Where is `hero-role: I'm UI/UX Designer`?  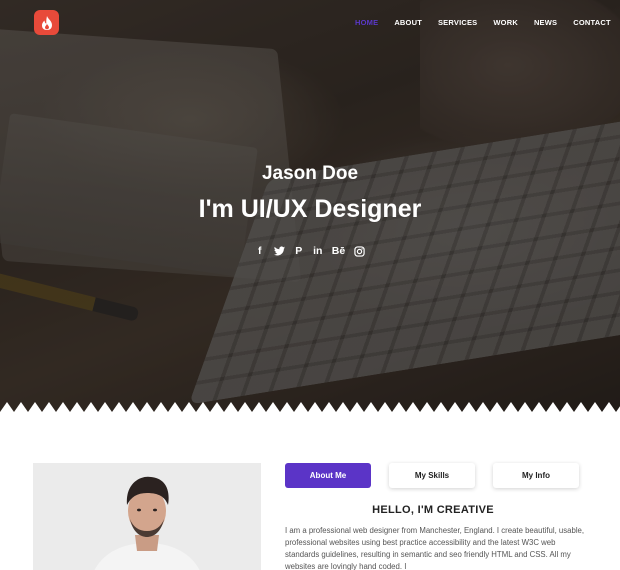 hero-role: I'm UI/UX Designer is located at coordinates (310, 209).